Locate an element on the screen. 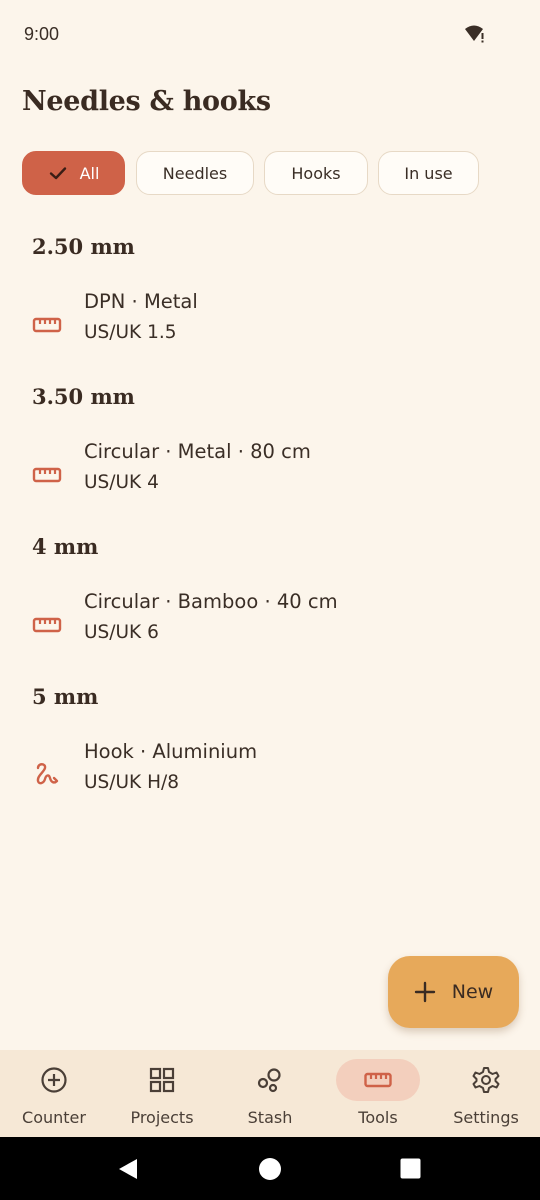 The height and width of the screenshot is (1200, 540). nav-item-counter: Counter is located at coordinates (54, 1093).